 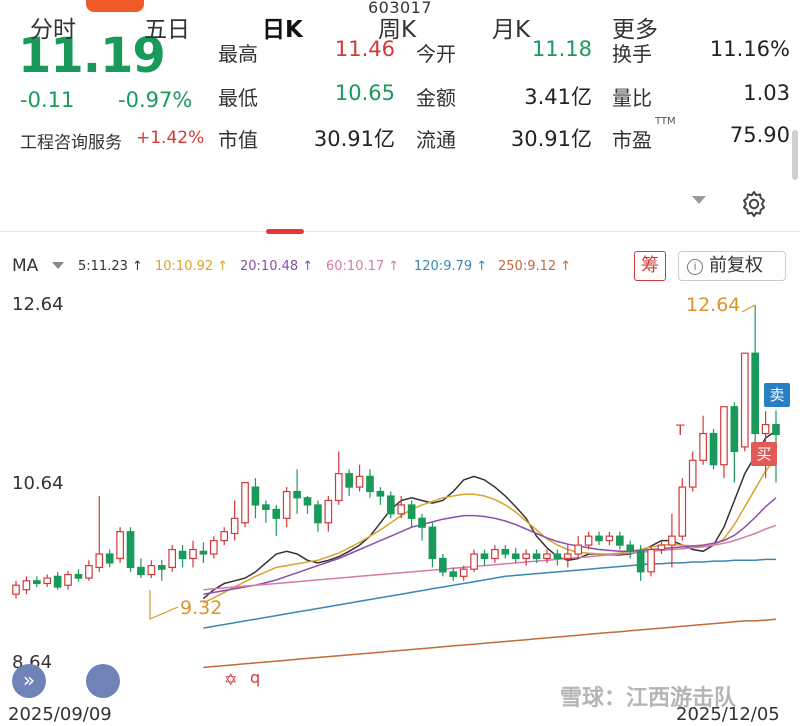 What do you see at coordinates (680, 431) in the screenshot?
I see `t-marker: T` at bounding box center [680, 431].